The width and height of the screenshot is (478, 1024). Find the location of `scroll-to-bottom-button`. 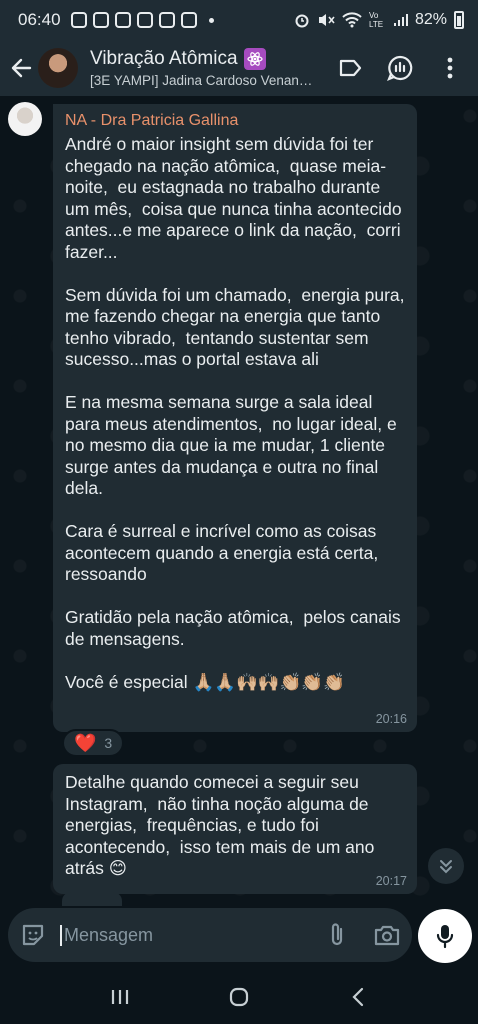

scroll-to-bottom-button is located at coordinates (446, 866).